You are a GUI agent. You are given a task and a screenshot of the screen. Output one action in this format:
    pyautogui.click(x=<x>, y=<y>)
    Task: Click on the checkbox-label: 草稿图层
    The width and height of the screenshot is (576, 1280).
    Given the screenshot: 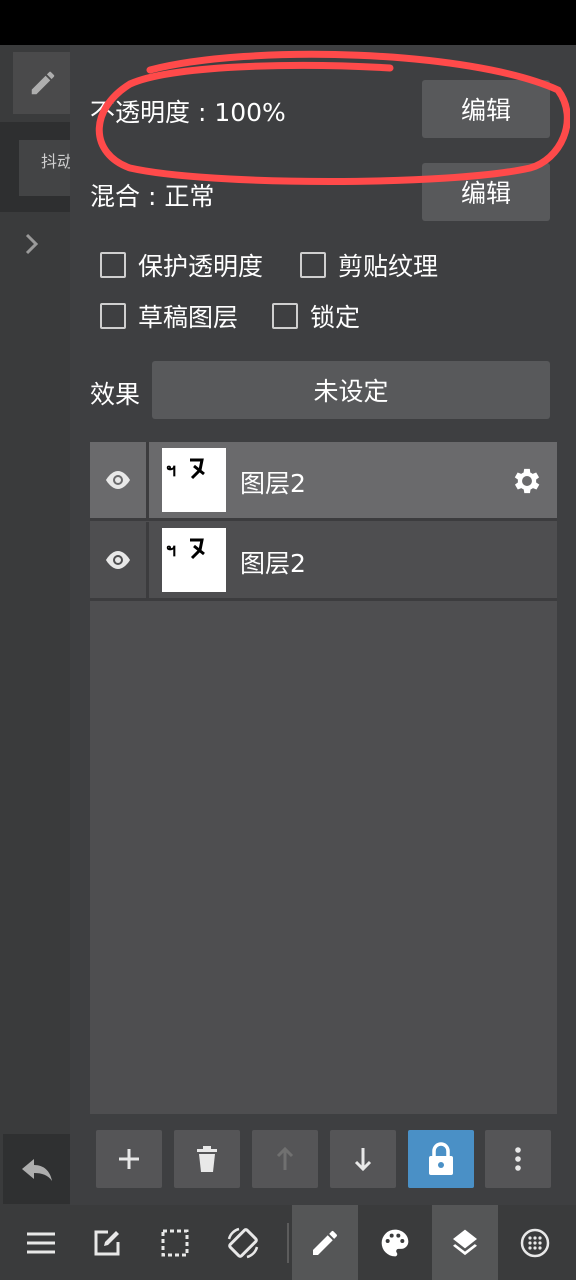 What is the action you would take?
    pyautogui.click(x=188, y=317)
    